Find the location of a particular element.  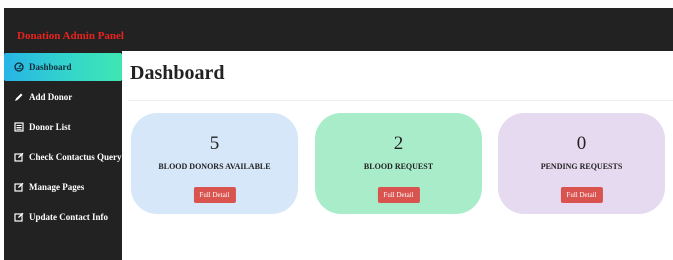

brand-title: Donation Admin Panel is located at coordinates (70, 36).